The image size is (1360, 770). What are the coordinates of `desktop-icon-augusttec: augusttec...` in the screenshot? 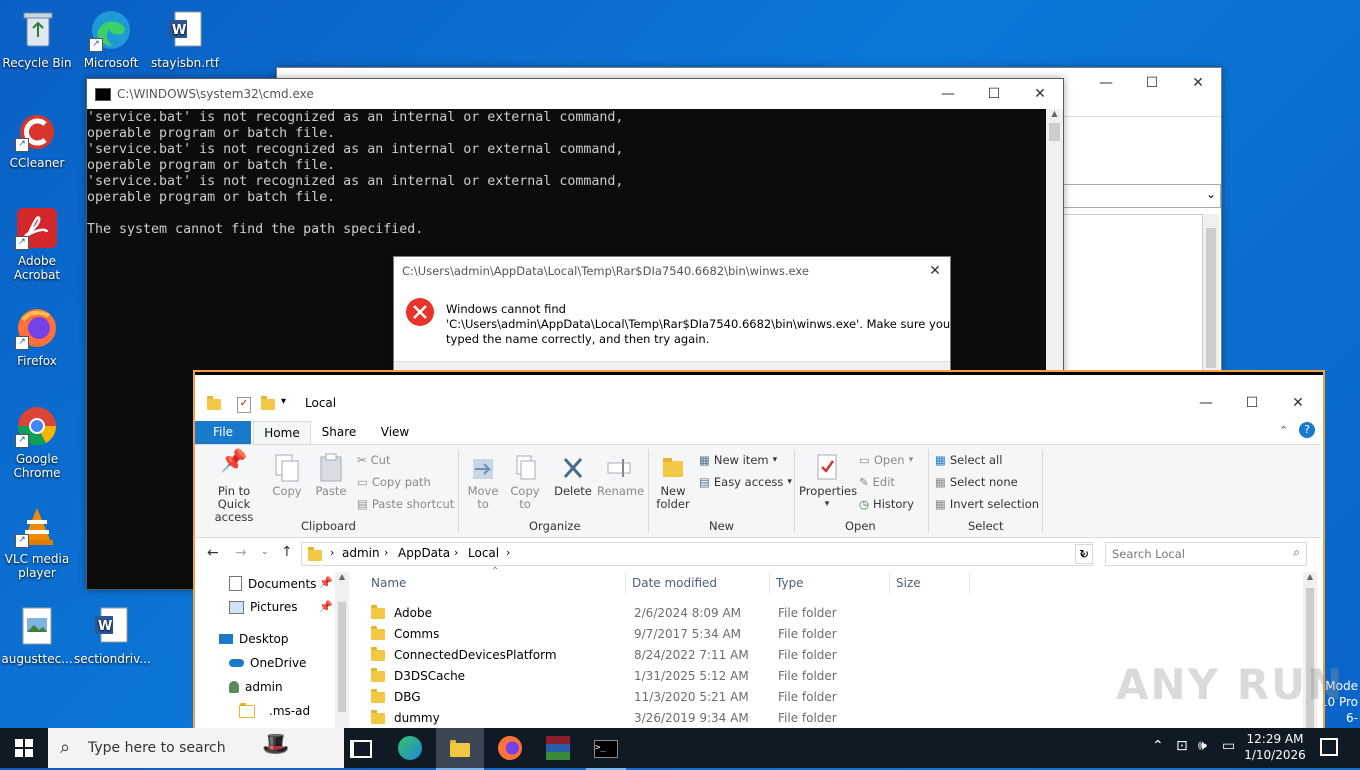 It's located at (37, 635).